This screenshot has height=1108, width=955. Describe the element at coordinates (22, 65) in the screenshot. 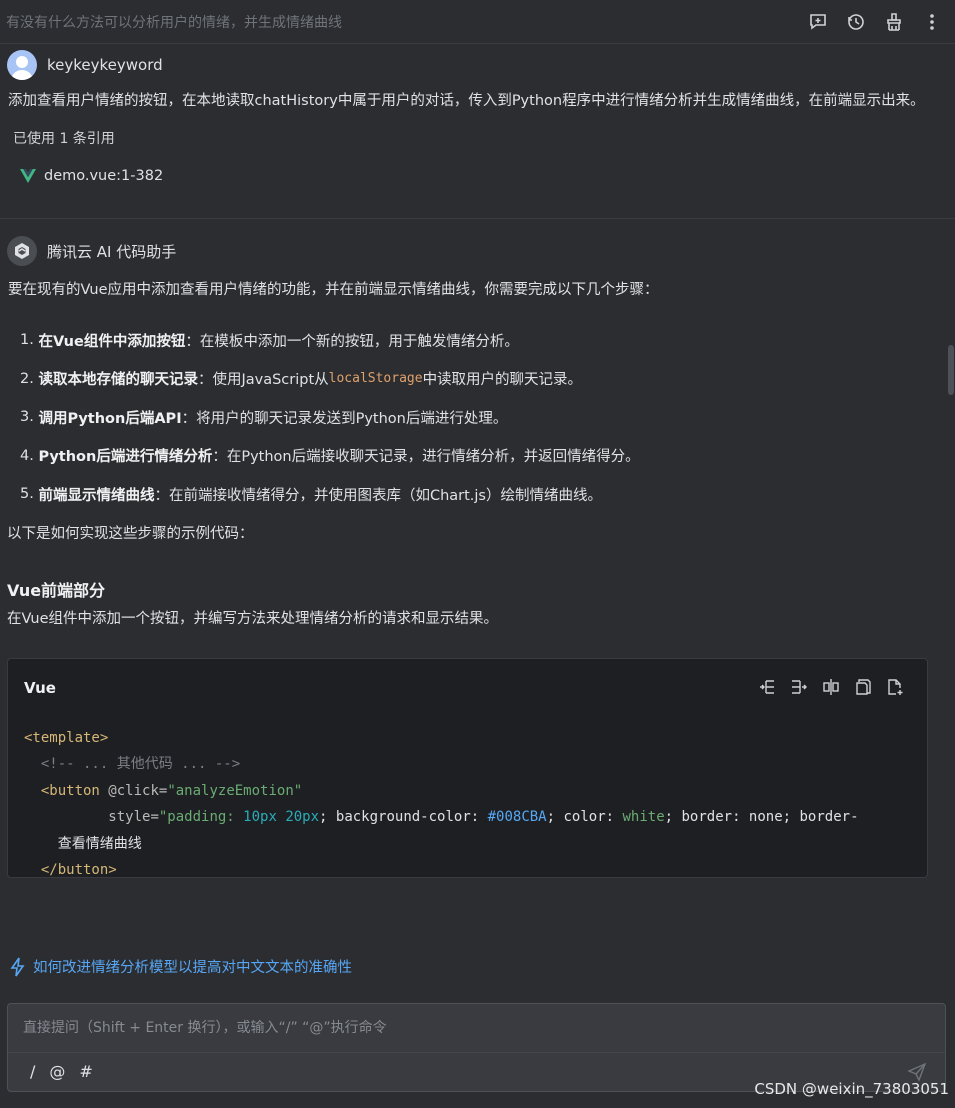

I see `user-avatar` at that location.